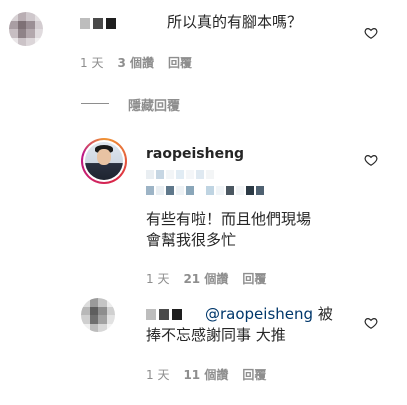 Image resolution: width=407 pixels, height=405 pixels. What do you see at coordinates (235, 22) in the screenshot?
I see `comment-text: 所以真的有腳本嗎？` at bounding box center [235, 22].